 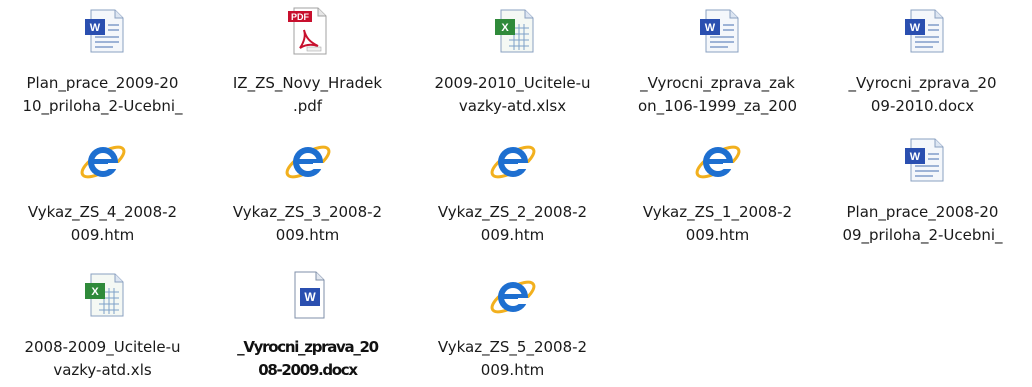 I want to click on file-vykaz-zs-2: Vykaz_ZS_2_2008-2 009.htm, so click(x=512, y=190).